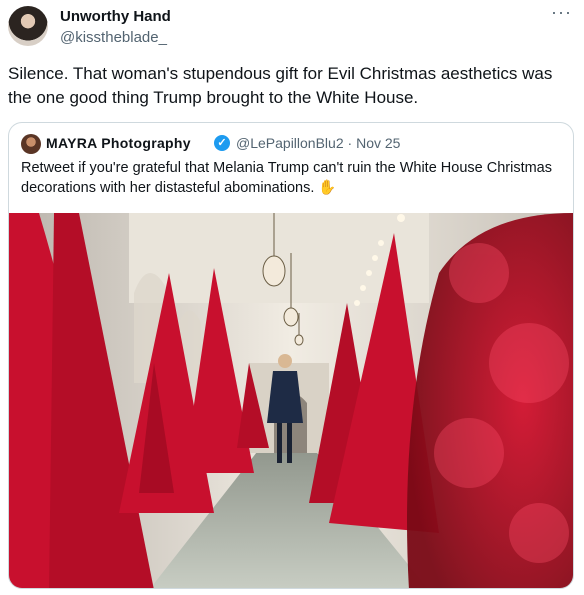 The width and height of the screenshot is (584, 595). I want to click on quoted-author-avatar, so click(31, 144).